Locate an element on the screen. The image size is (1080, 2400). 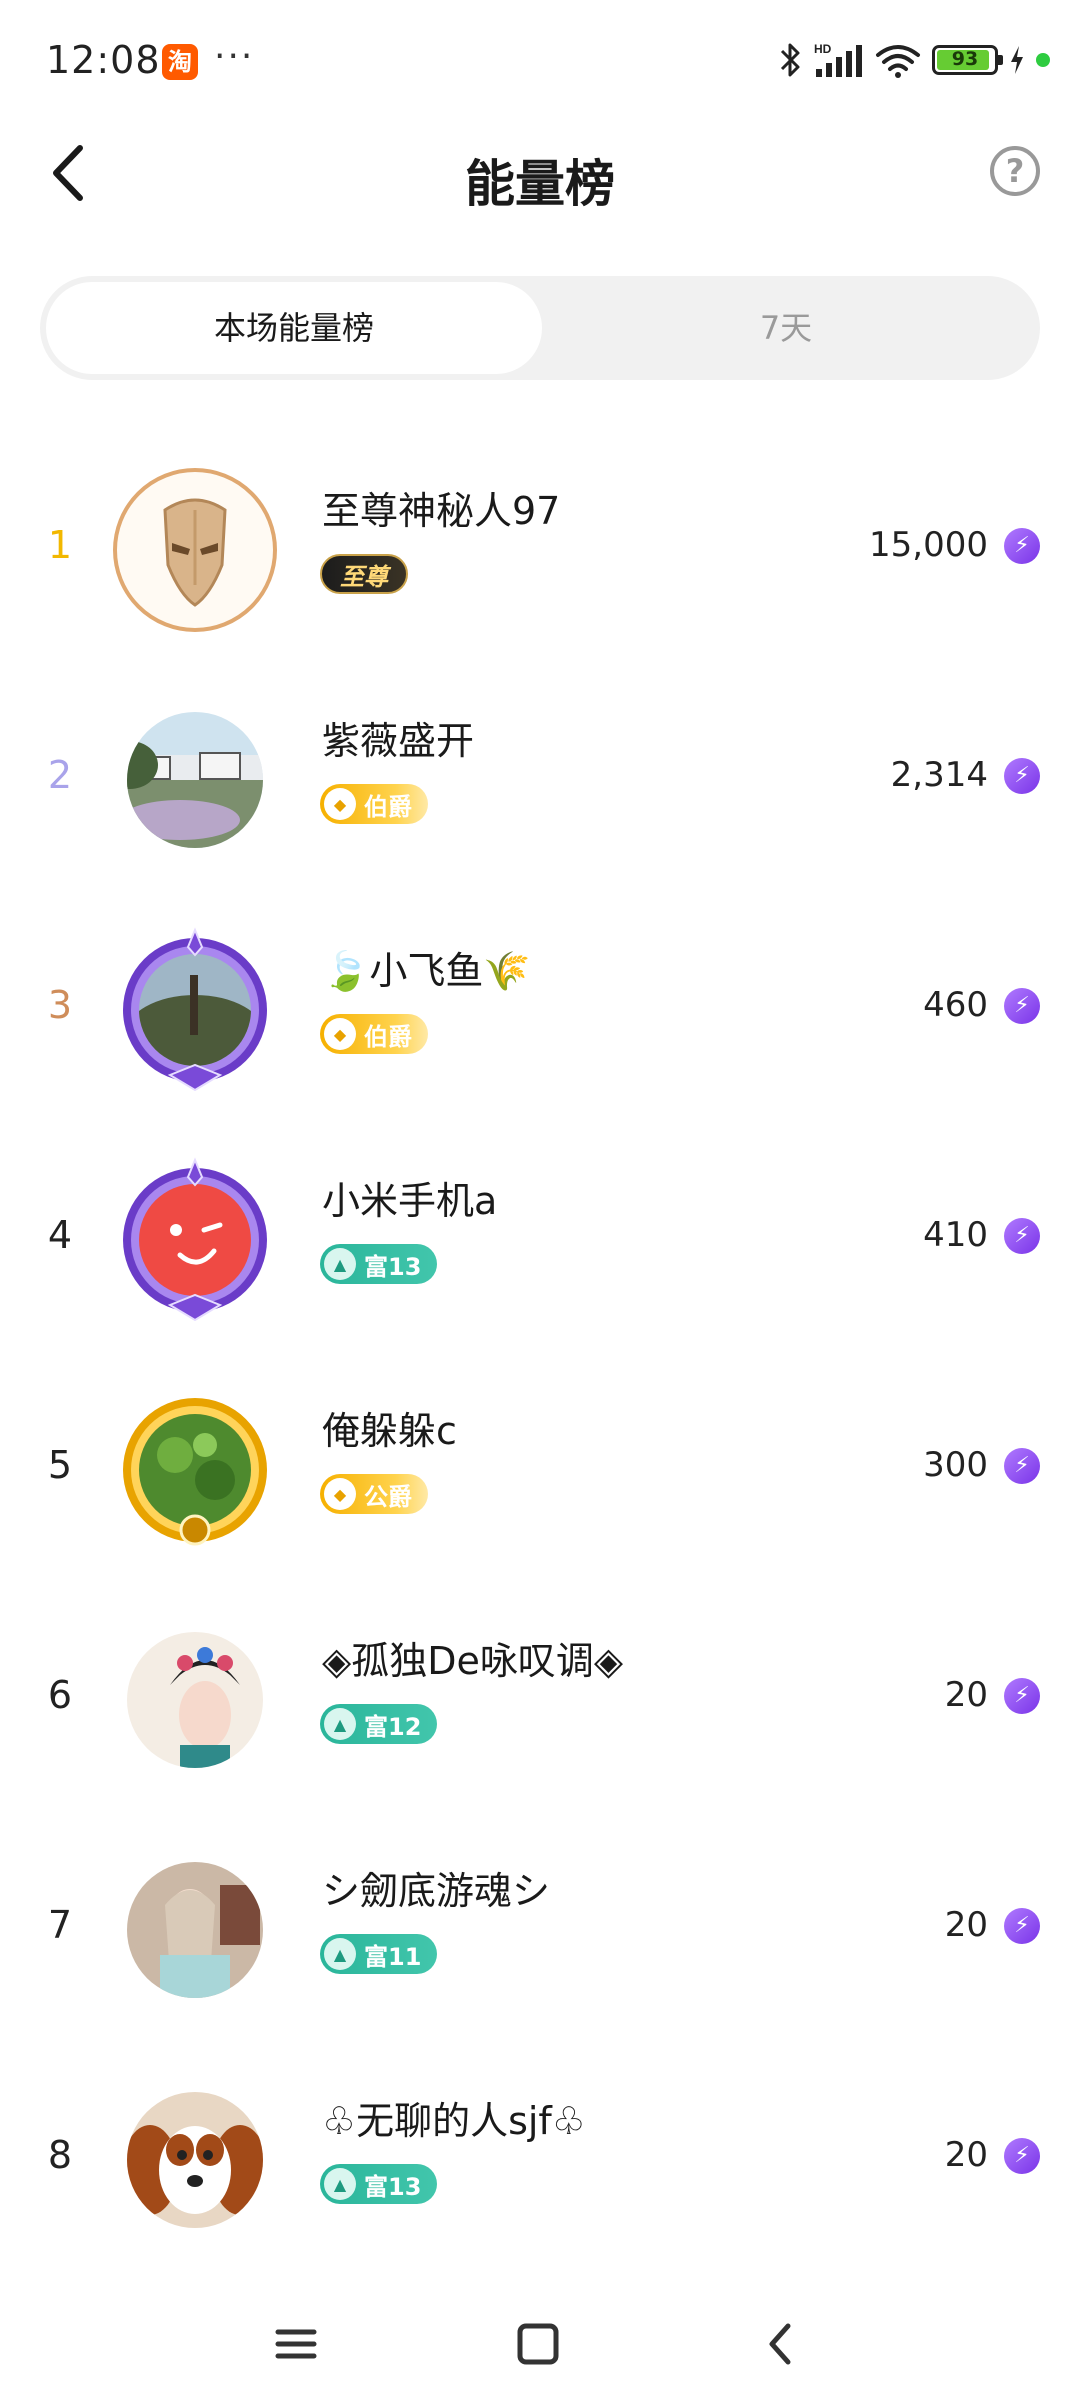
ranking-tabs: 本场能量榜 7天 is located at coordinates (540, 328).